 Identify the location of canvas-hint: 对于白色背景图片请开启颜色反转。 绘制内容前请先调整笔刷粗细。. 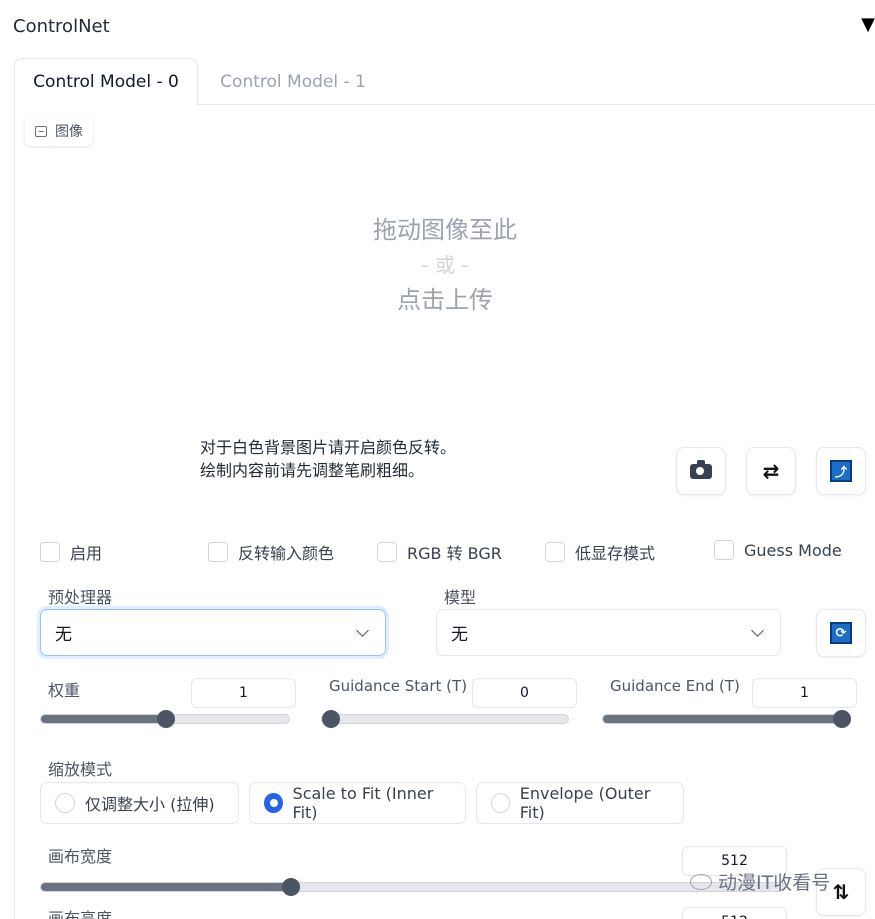
(328, 459).